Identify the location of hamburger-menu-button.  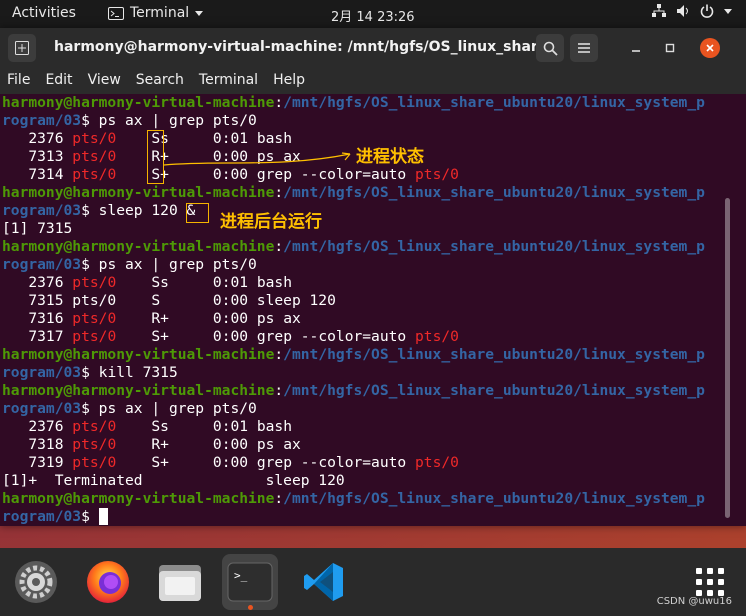
(584, 48).